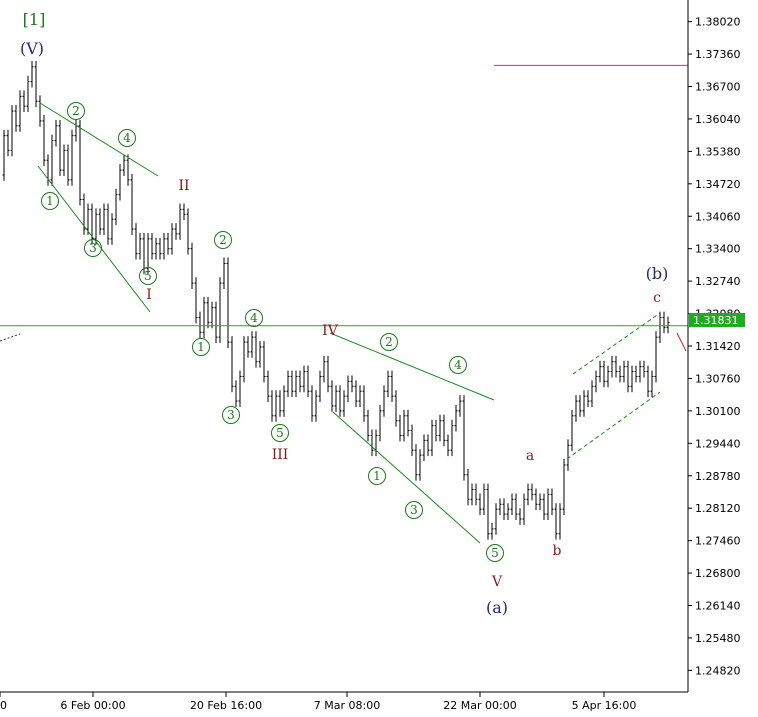 The image size is (758, 717). What do you see at coordinates (226, 705) in the screenshot?
I see `x-tick-label: 20 Feb 16:00` at bounding box center [226, 705].